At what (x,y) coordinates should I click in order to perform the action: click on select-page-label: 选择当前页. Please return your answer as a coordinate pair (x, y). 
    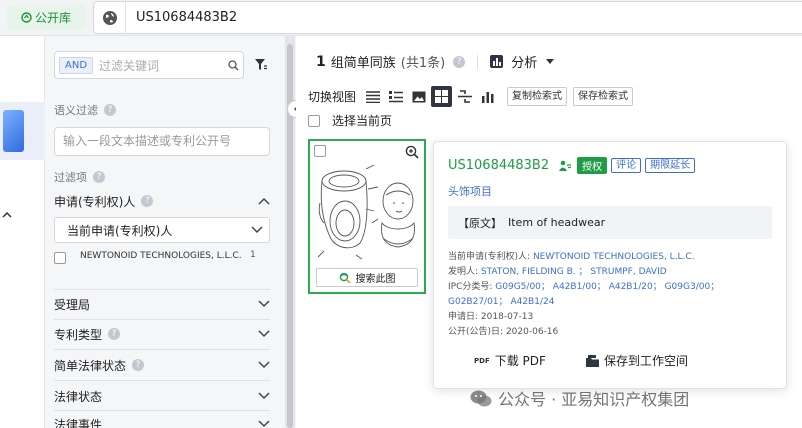
    Looking at the image, I should click on (362, 121).